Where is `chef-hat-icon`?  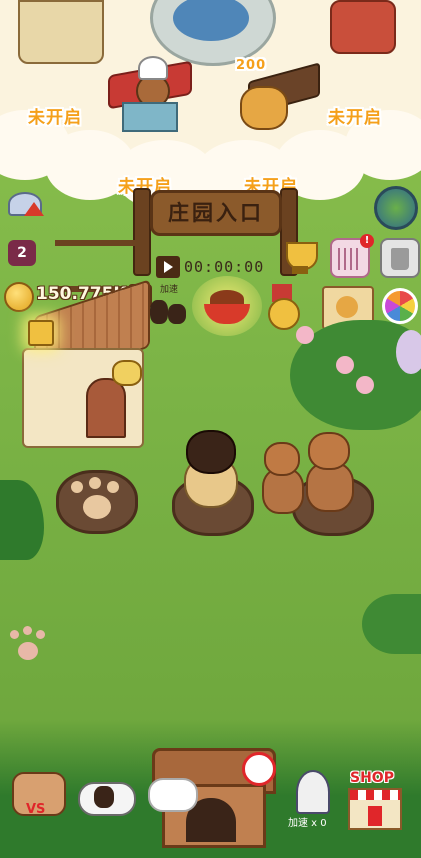
chef-hat-icon is located at coordinates (153, 68).